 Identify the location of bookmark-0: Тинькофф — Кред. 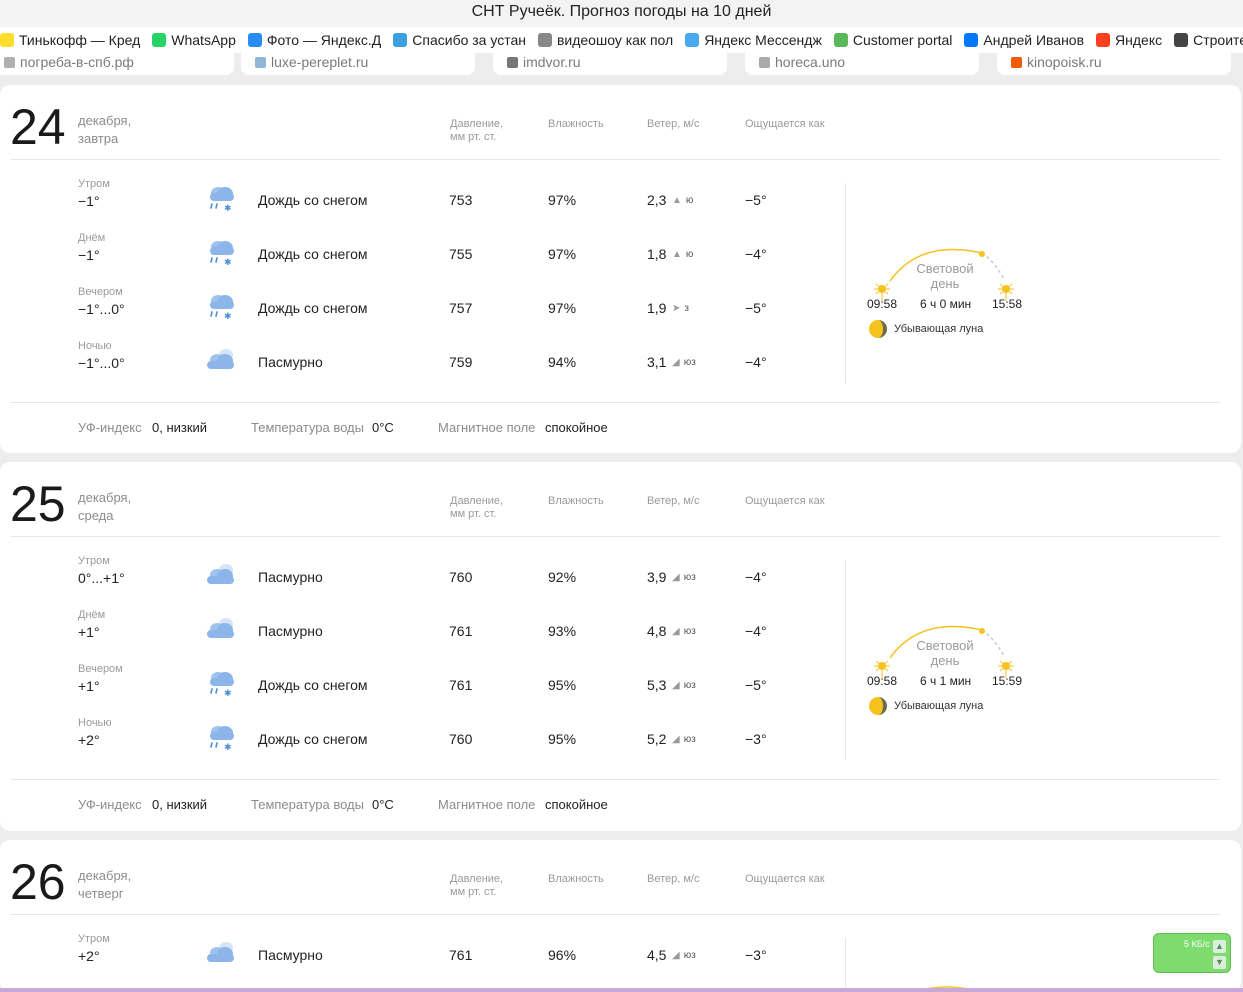
(70, 40).